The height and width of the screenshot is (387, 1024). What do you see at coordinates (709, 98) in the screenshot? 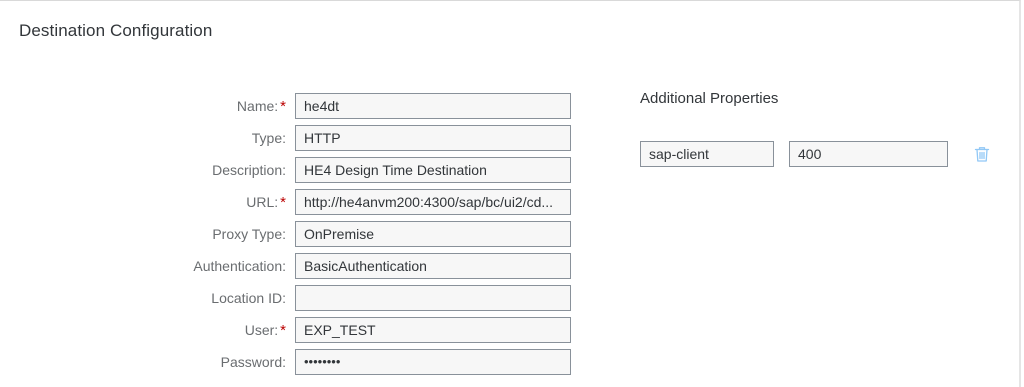
I see `additional-properties-title: Additional Properties` at bounding box center [709, 98].